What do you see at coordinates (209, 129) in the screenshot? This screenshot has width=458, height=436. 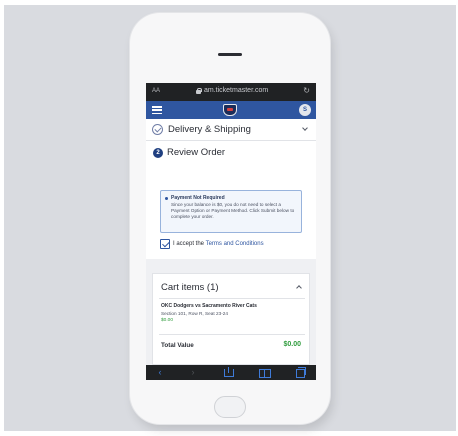 I see `delivery-shipping-label: Delivery & Shipping` at bounding box center [209, 129].